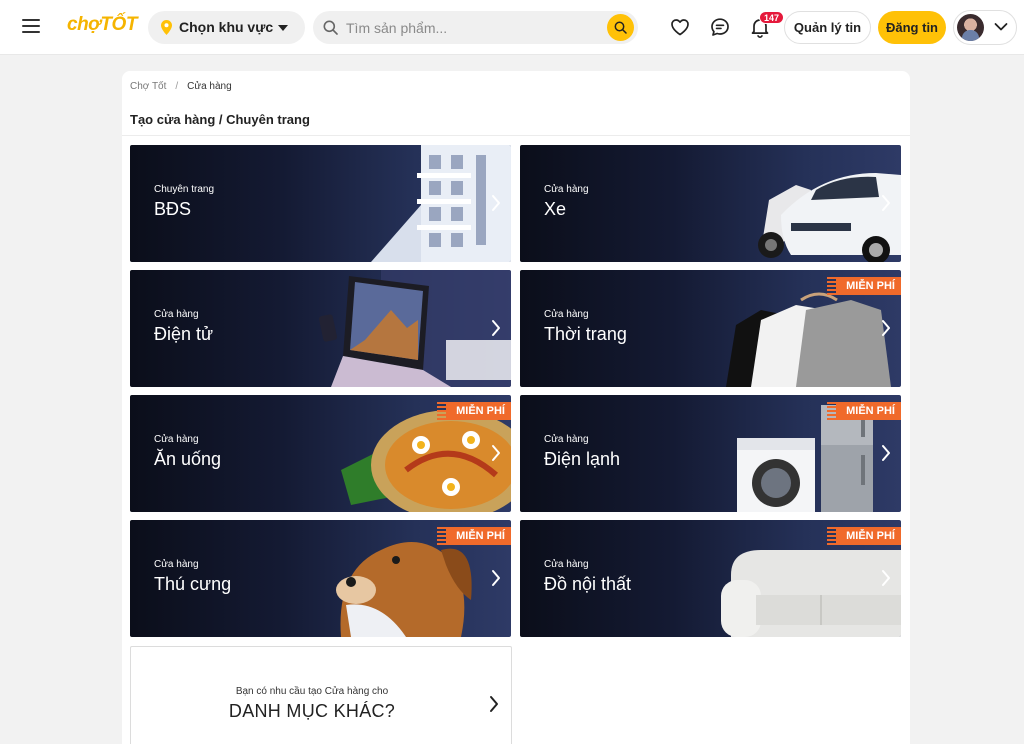 The image size is (1024, 744). What do you see at coordinates (441, 203) in the screenshot?
I see `building-illustration` at bounding box center [441, 203].